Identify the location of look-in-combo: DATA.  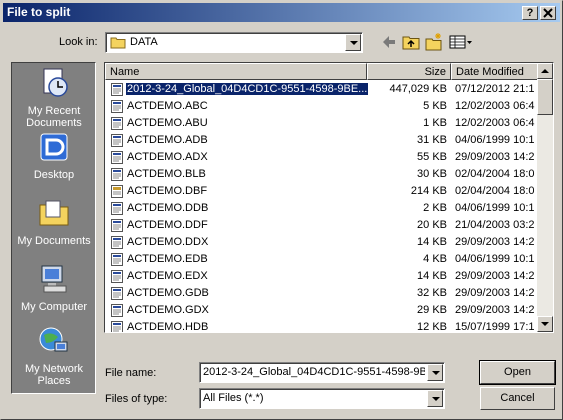
(234, 42).